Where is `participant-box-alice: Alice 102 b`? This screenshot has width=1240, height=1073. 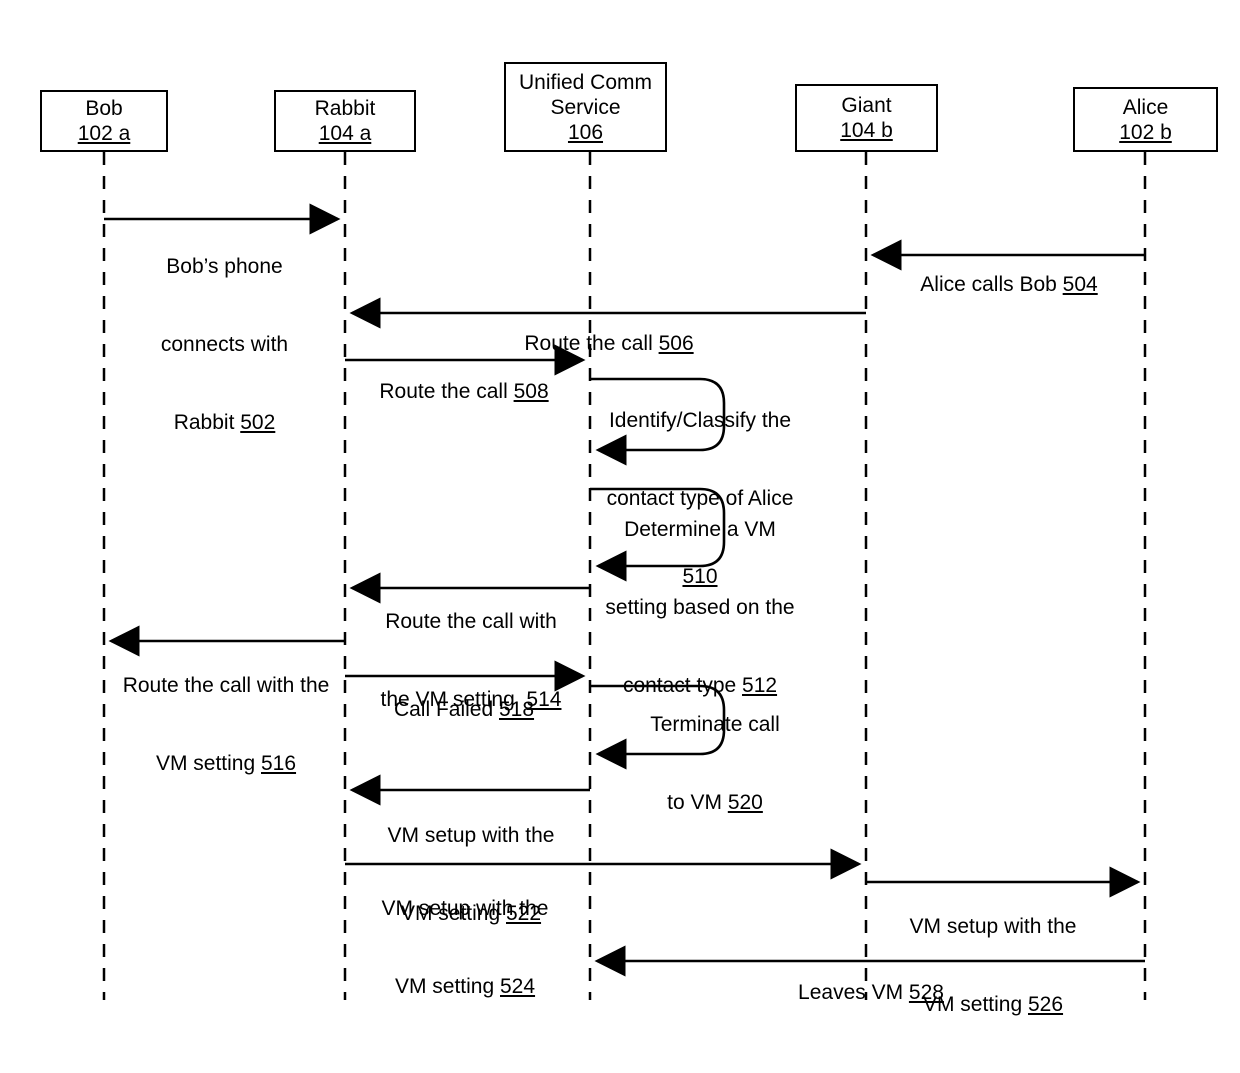
participant-box-alice: Alice 102 b is located at coordinates (1145, 119).